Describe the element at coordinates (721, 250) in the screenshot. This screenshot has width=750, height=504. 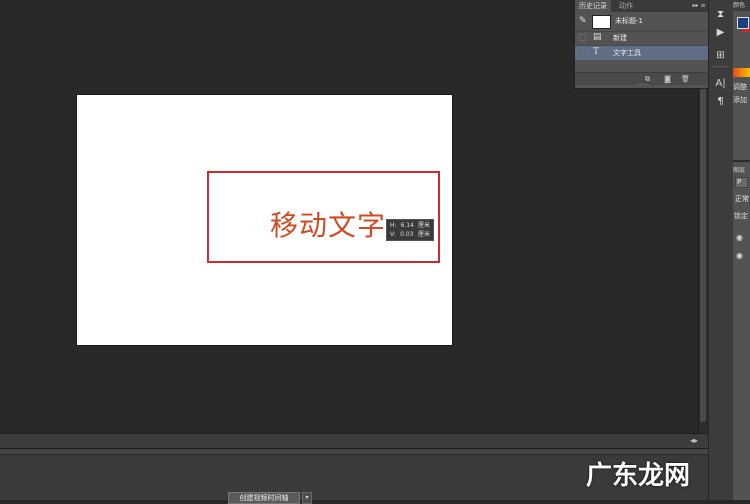
I see `panel-icon-dock: ⧗ ▶ ⊞ A| ¶` at that location.